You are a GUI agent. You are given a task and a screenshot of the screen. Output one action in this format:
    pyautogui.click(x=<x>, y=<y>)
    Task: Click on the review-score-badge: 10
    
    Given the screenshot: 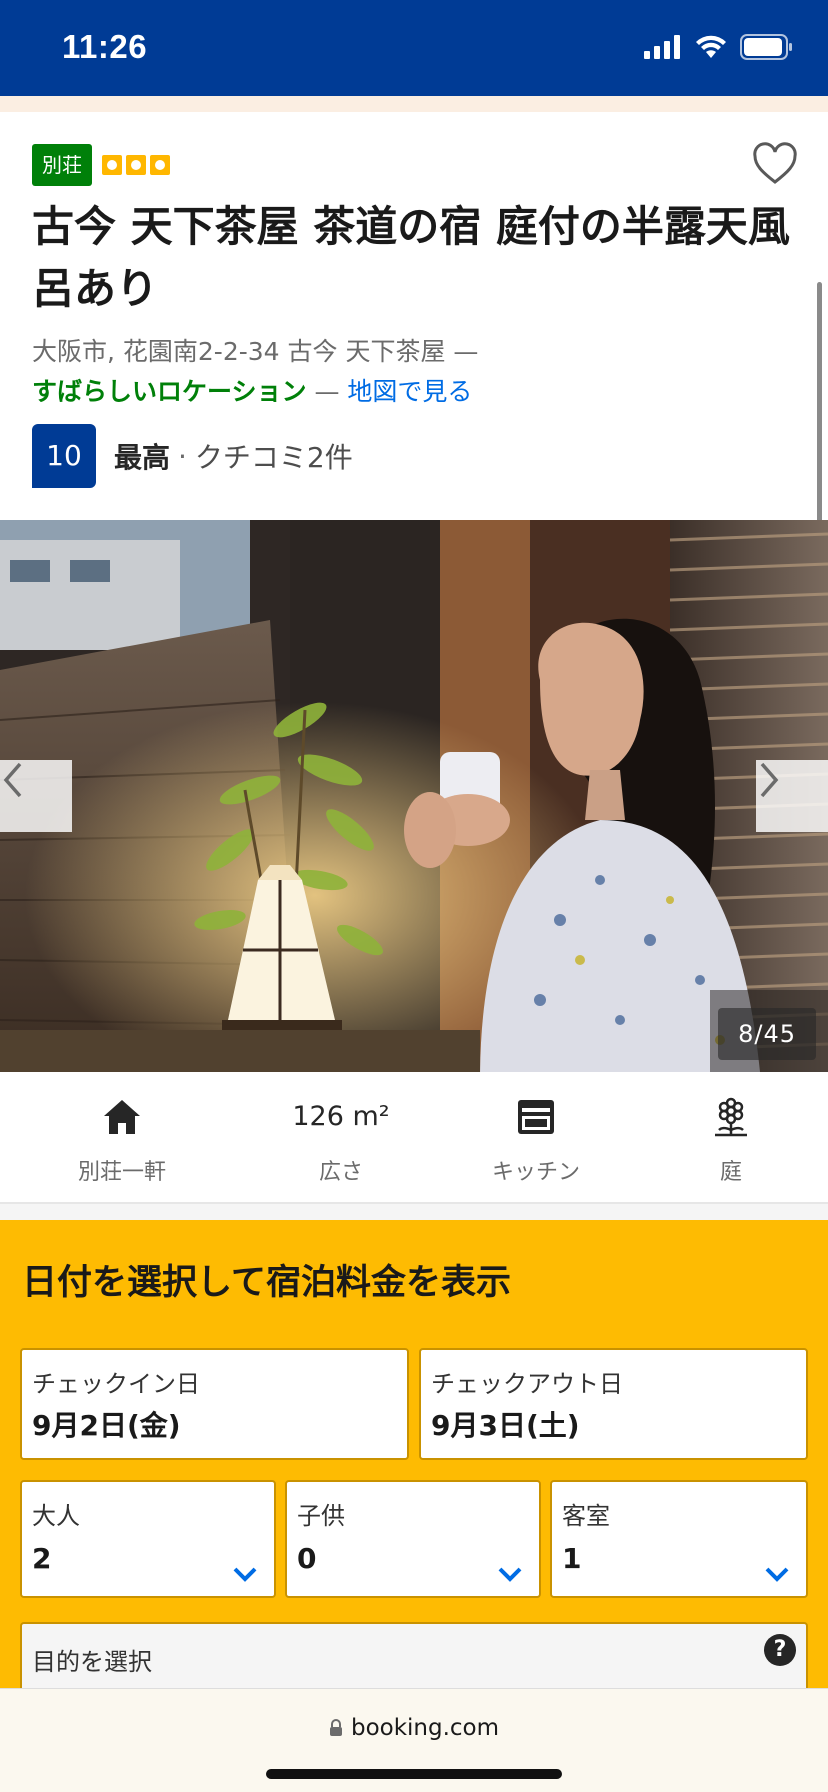 What is the action you would take?
    pyautogui.click(x=64, y=456)
    